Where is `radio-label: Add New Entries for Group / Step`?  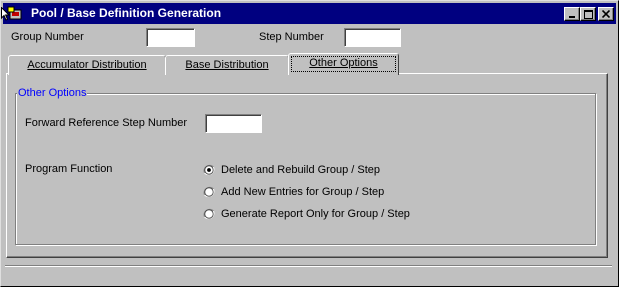 radio-label: Add New Entries for Group / Step is located at coordinates (303, 192).